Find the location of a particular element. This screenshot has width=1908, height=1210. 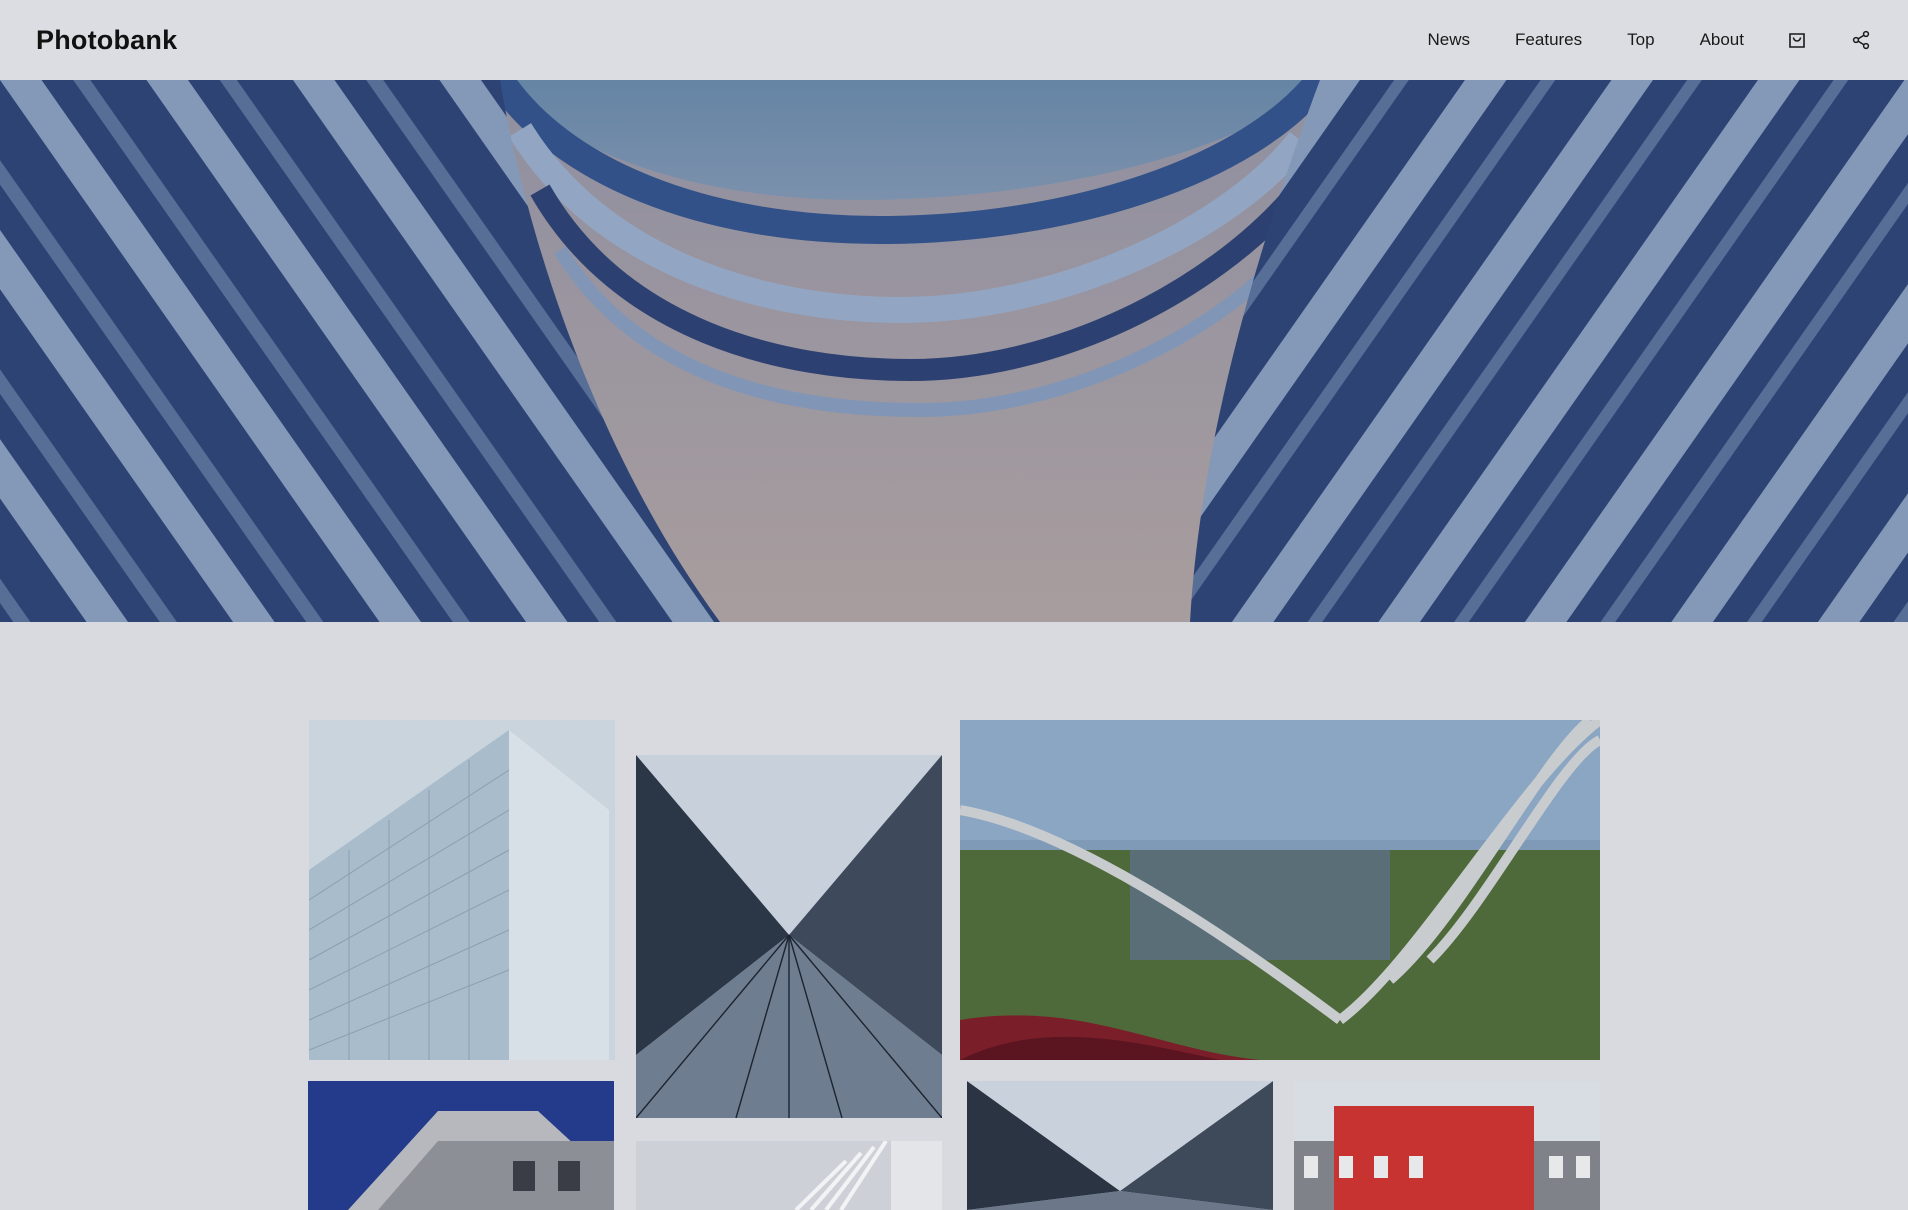

gallery-photo-glass-facade is located at coordinates (462, 890).